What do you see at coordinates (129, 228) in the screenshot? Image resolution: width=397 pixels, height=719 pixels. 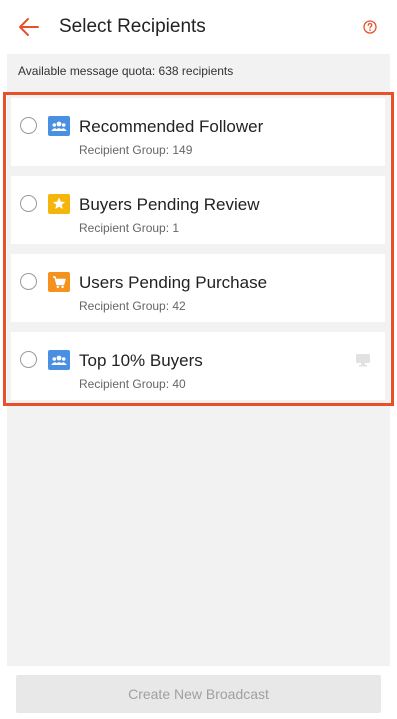 I see `group-count: Recipient Group: 1` at bounding box center [129, 228].